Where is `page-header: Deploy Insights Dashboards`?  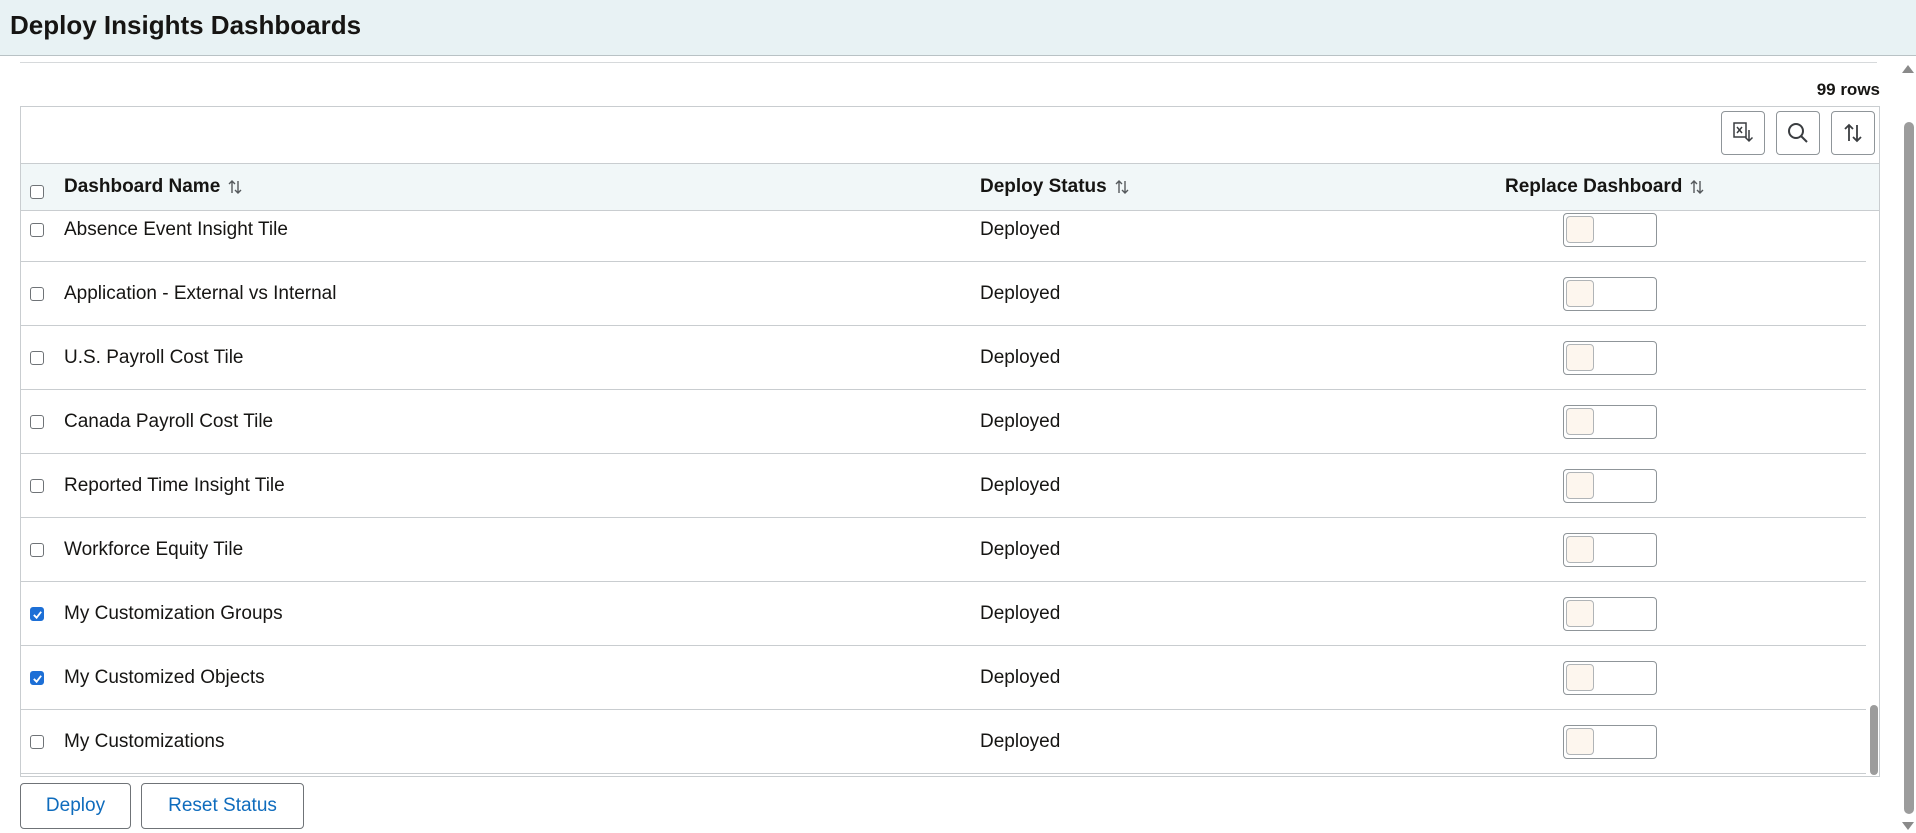
page-header: Deploy Insights Dashboards is located at coordinates (958, 28).